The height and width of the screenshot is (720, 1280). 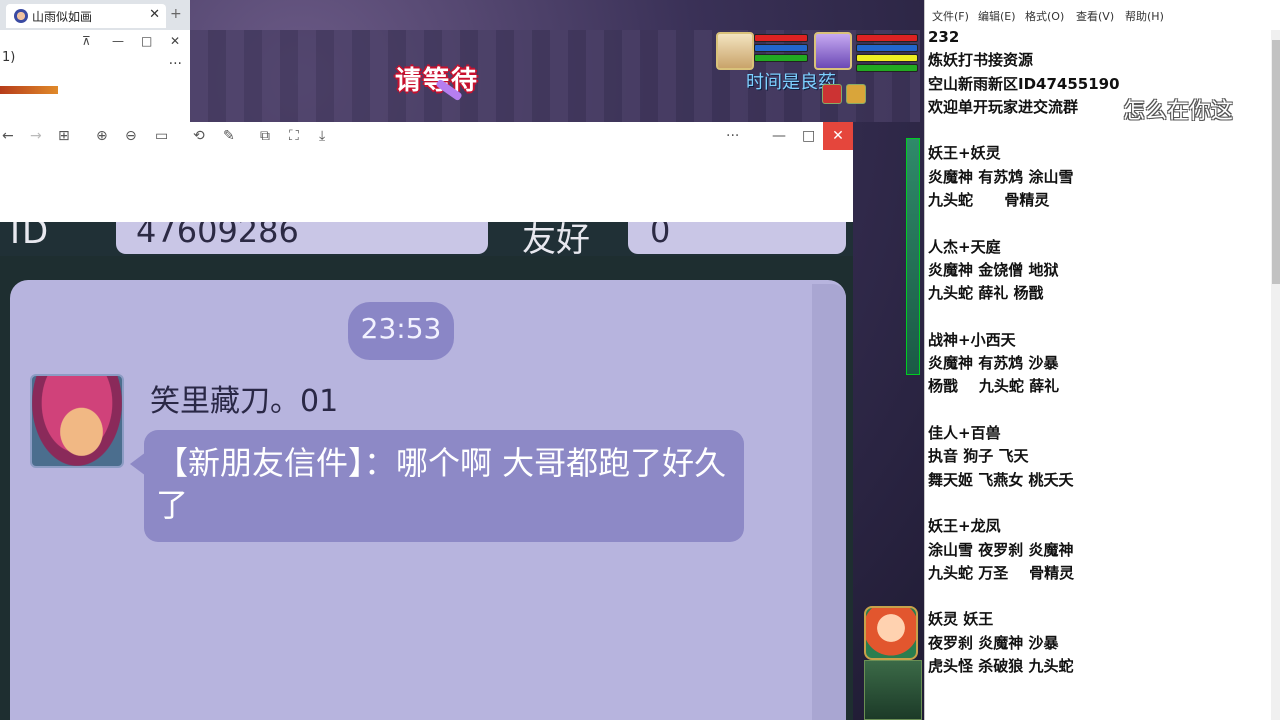 I want to click on browser-tab: 山雨似如画 ✕, so click(x=86, y=16).